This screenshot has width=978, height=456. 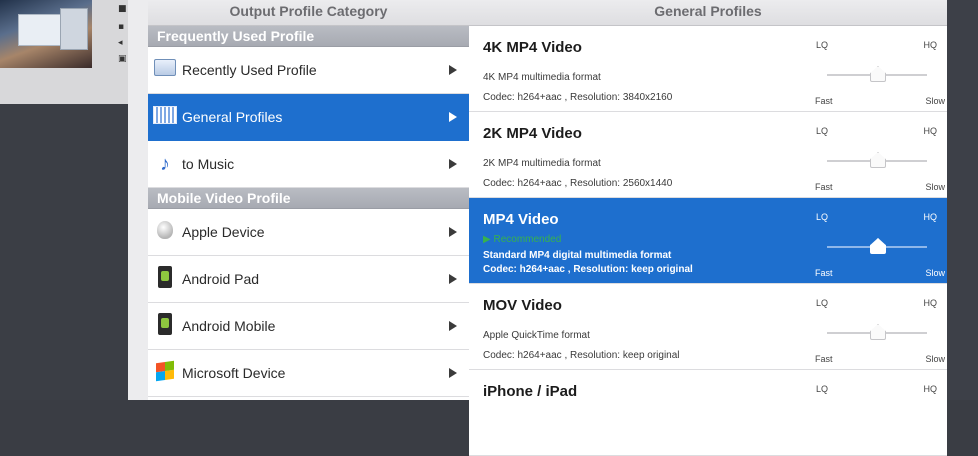 What do you see at coordinates (308, 373) in the screenshot?
I see `category-item-microsoft-device: Microsoft Device` at bounding box center [308, 373].